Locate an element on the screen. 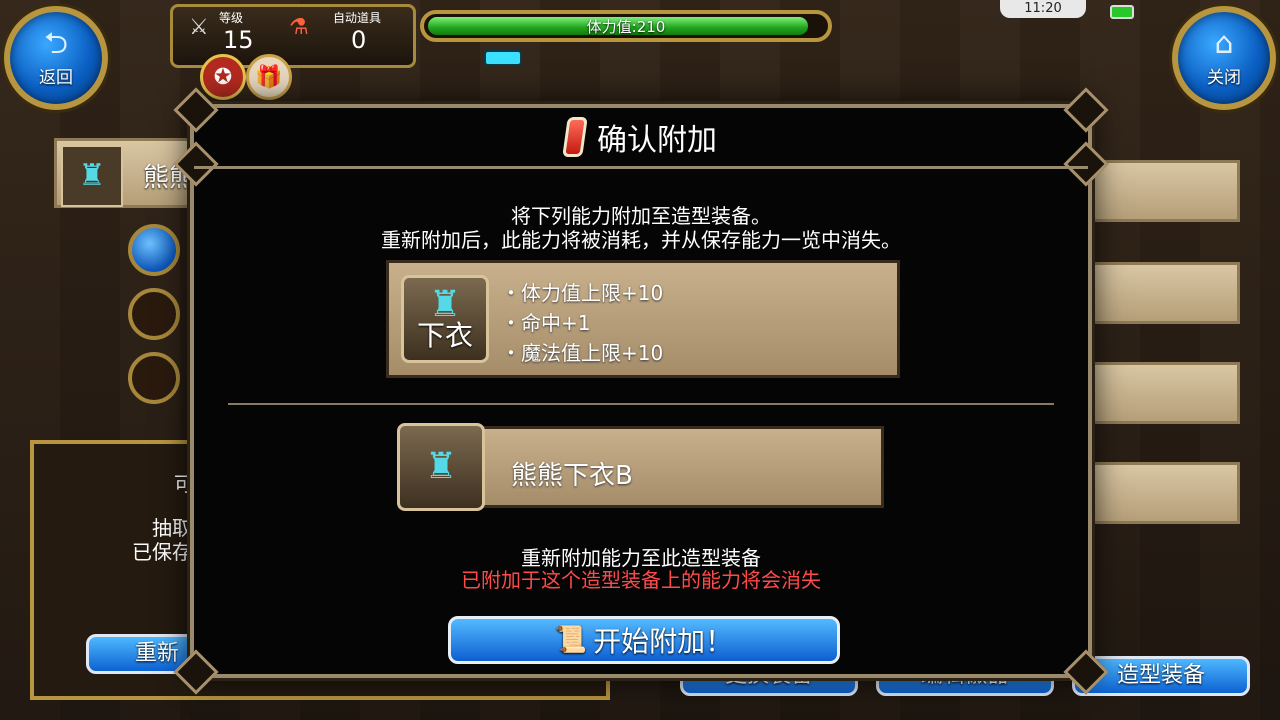 Image resolution: width=1280 pixels, height=720 pixels. medal-icon: ✪ is located at coordinates (223, 77).